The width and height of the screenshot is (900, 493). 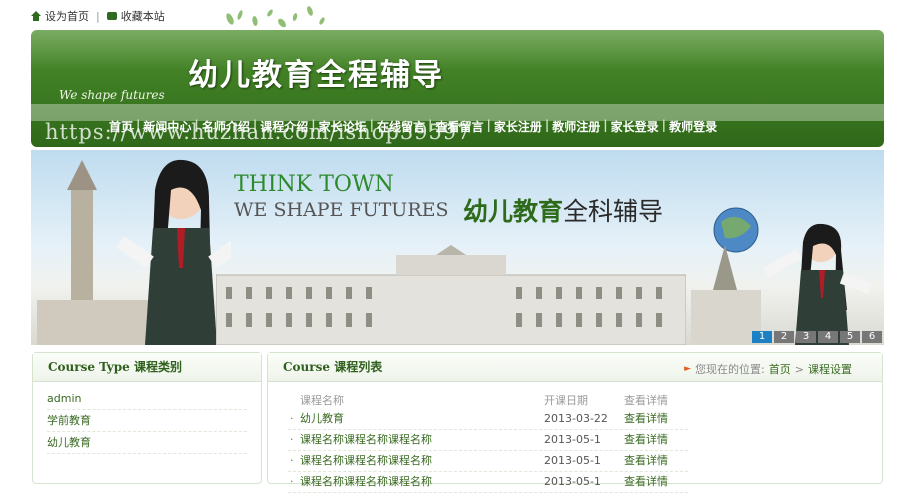 I want to click on watermark-text: https://www.huzhan.com/ishop39597, so click(x=258, y=132).